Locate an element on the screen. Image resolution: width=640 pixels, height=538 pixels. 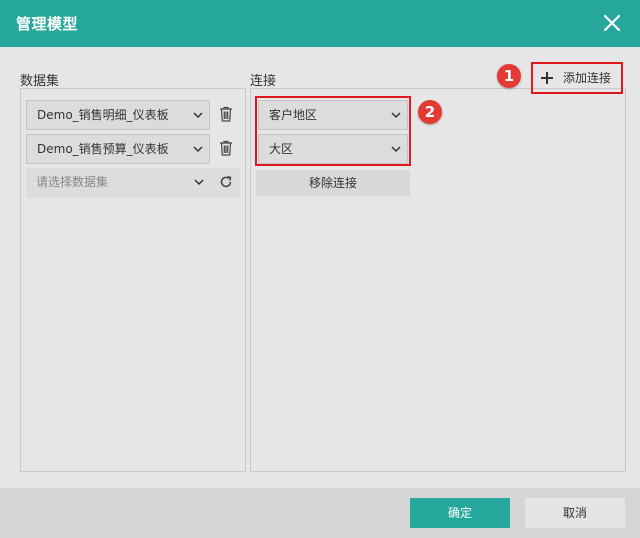
connection-label: 连接 is located at coordinates (263, 81).